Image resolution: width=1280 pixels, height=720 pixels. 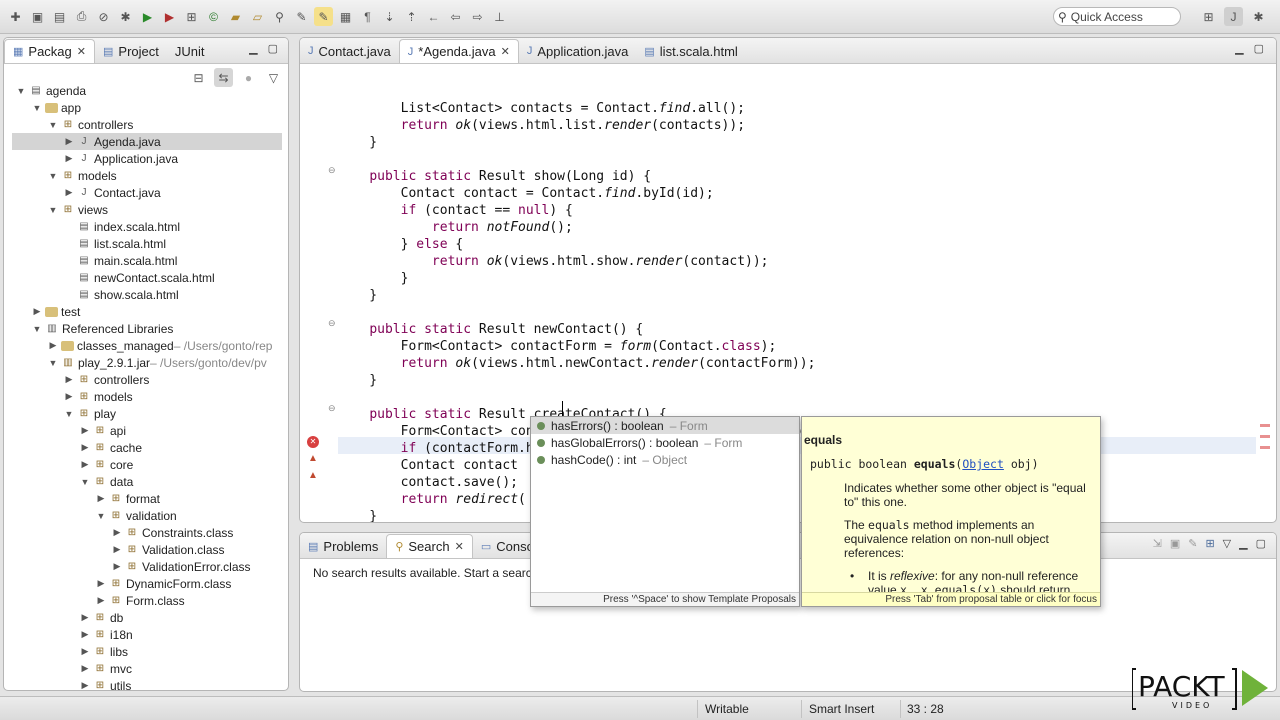 I want to click on tree-item: ▶ ⊞ libs, so click(x=147, y=651).